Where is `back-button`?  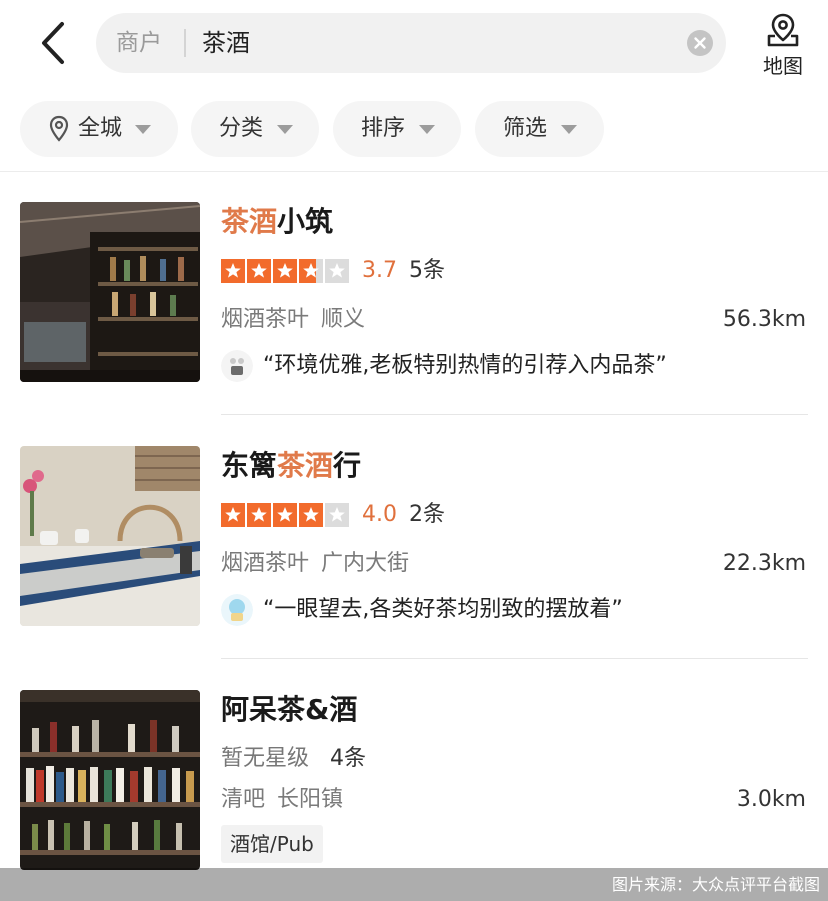
back-button is located at coordinates (54, 43).